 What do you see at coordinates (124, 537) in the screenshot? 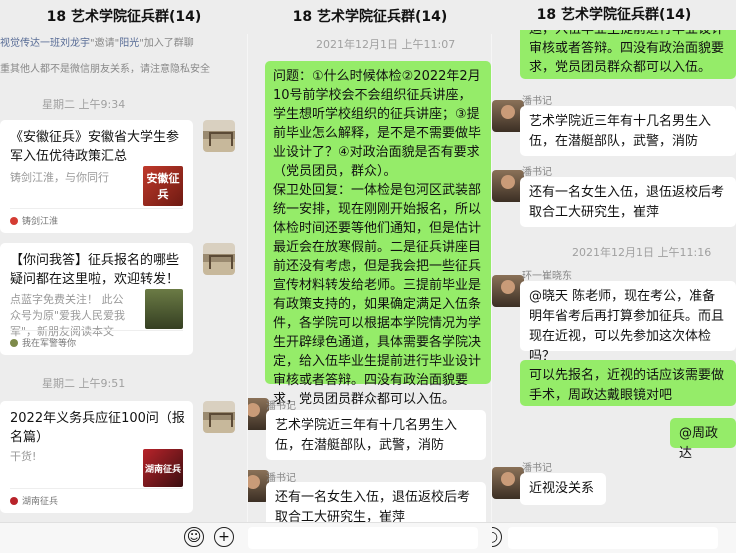
I see `input-toolbar: ☺ +` at bounding box center [124, 537].